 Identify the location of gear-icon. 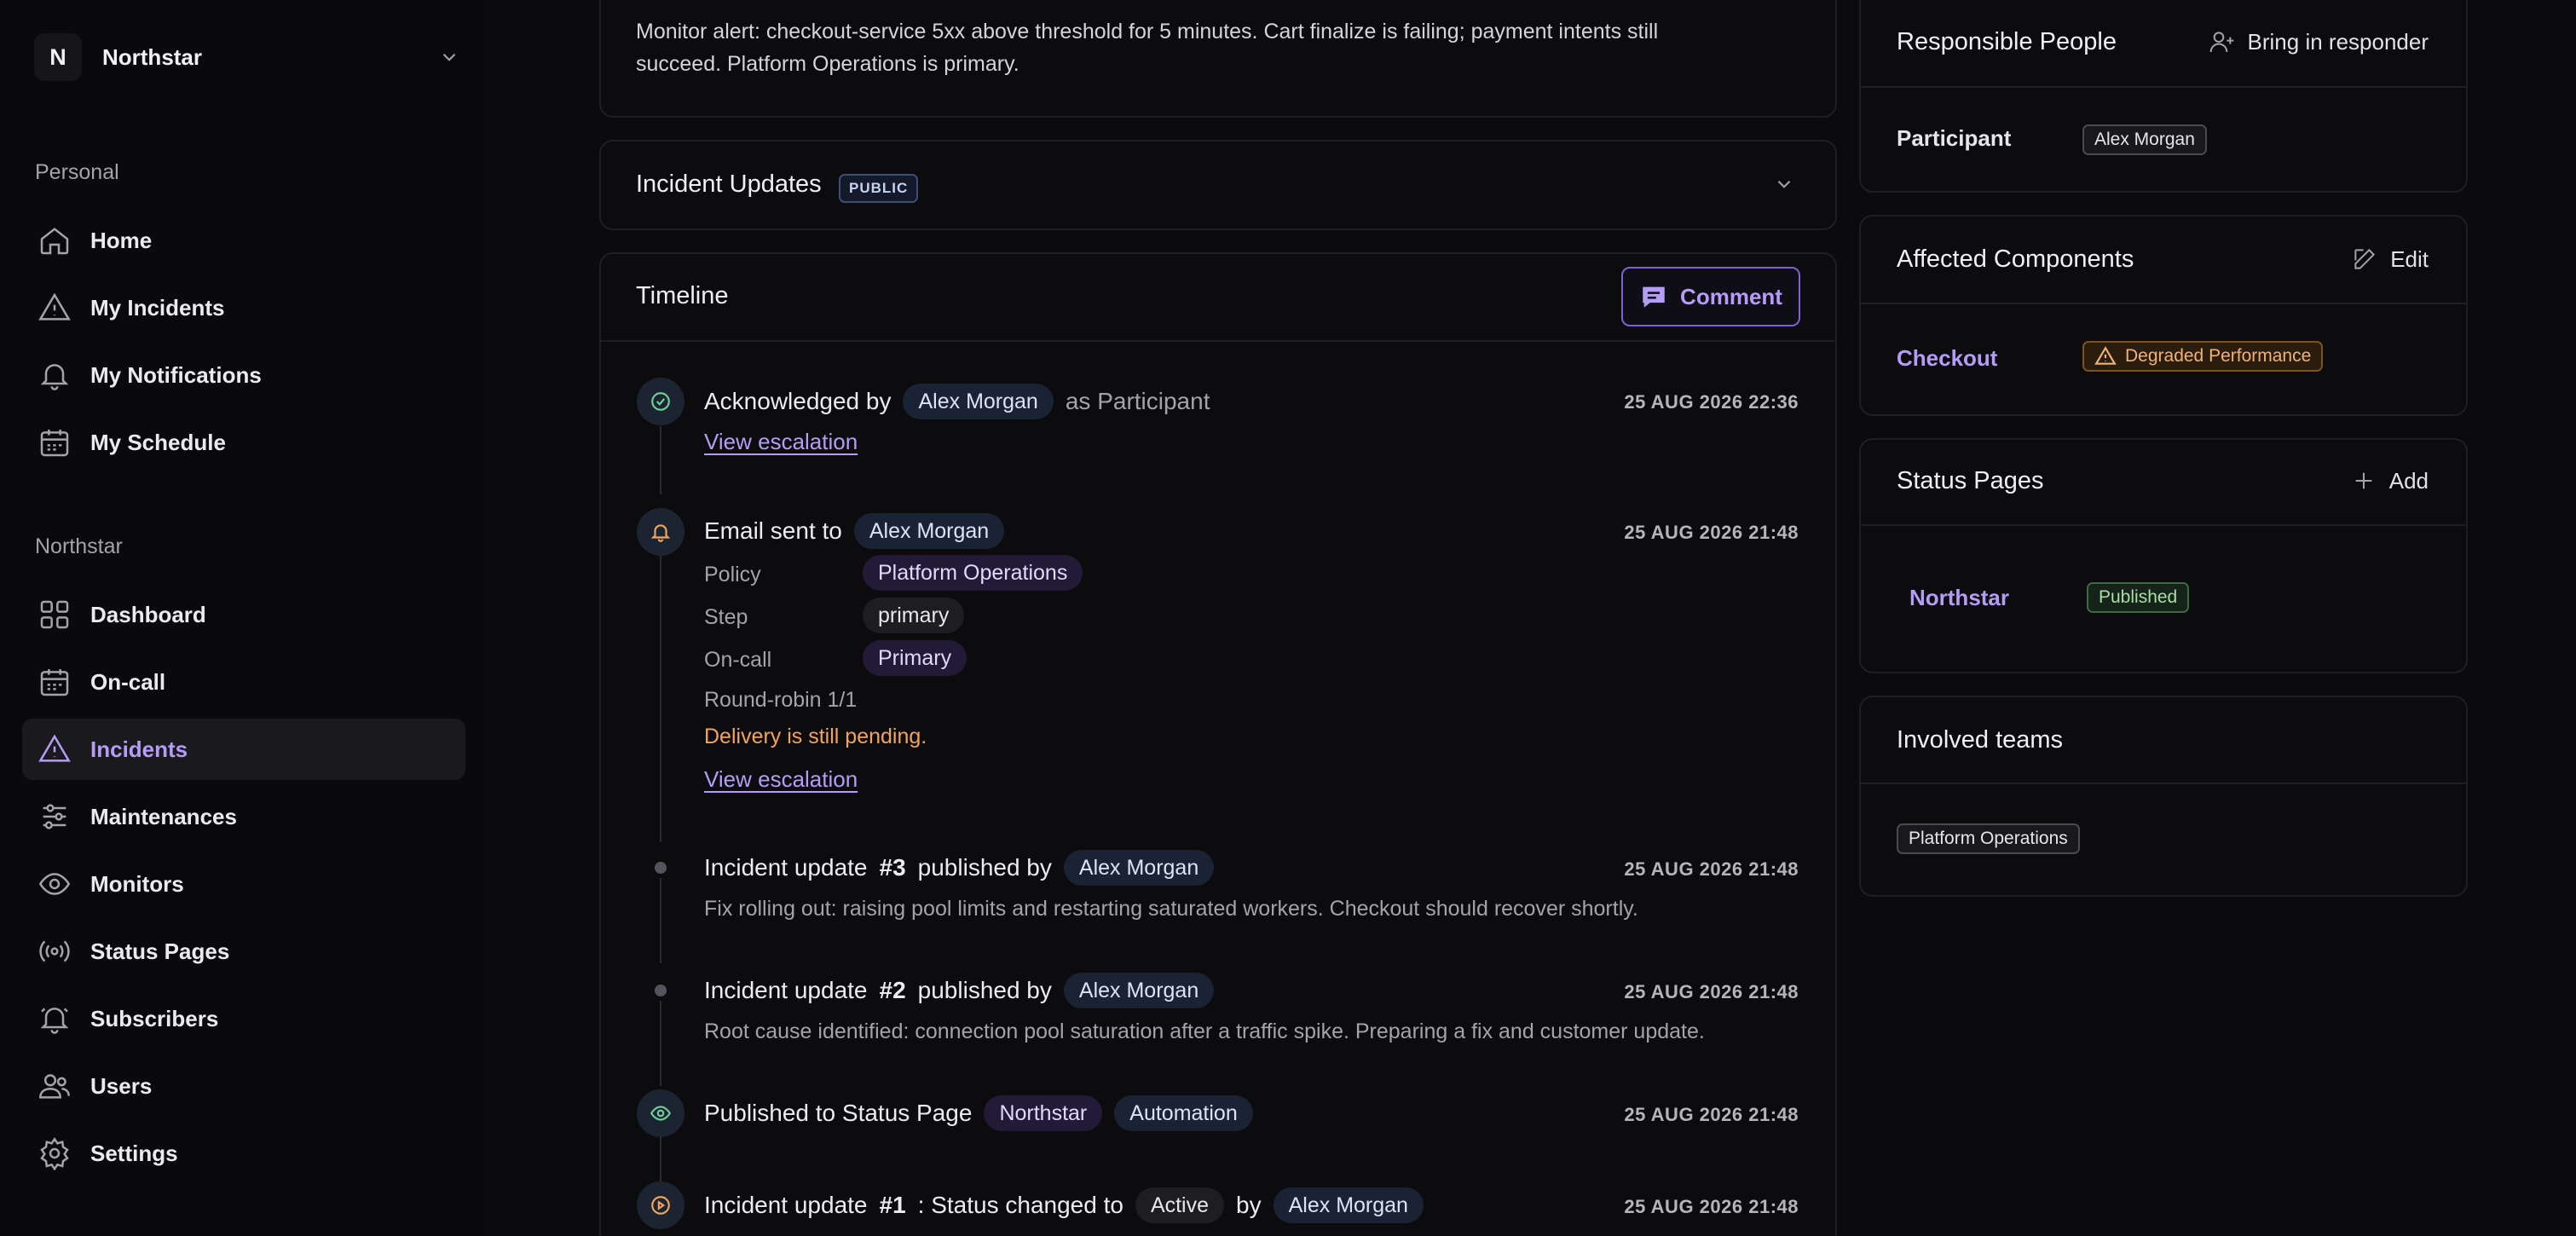
(54, 1153).